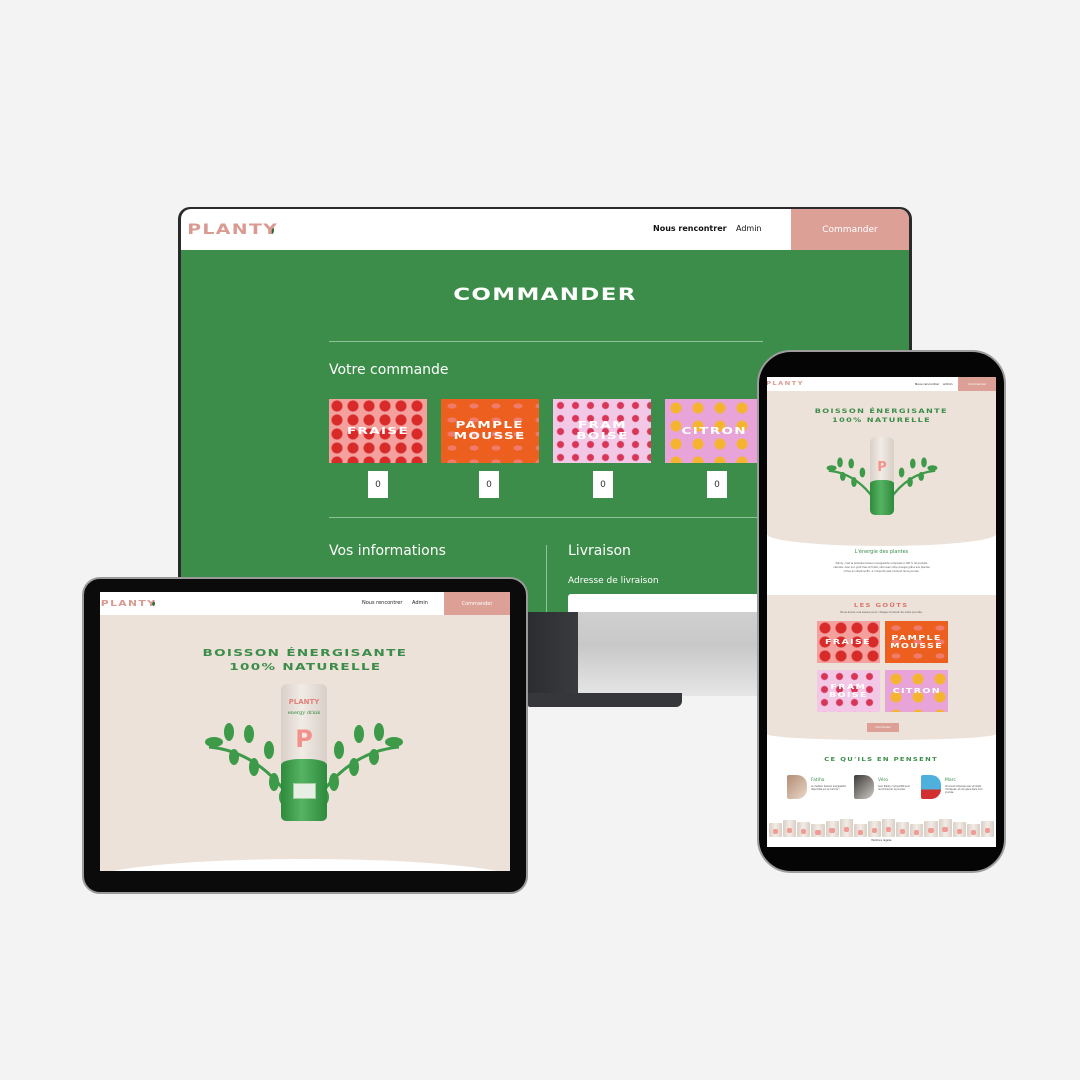 The image size is (1080, 1080). I want to click on delivery-section-title: Livraison, so click(599, 551).